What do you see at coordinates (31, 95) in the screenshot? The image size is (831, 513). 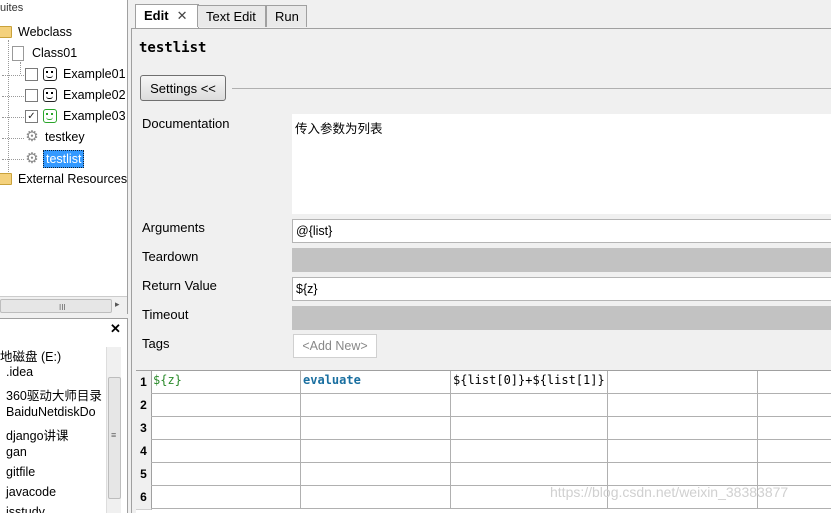 I see `checkbox-example02` at bounding box center [31, 95].